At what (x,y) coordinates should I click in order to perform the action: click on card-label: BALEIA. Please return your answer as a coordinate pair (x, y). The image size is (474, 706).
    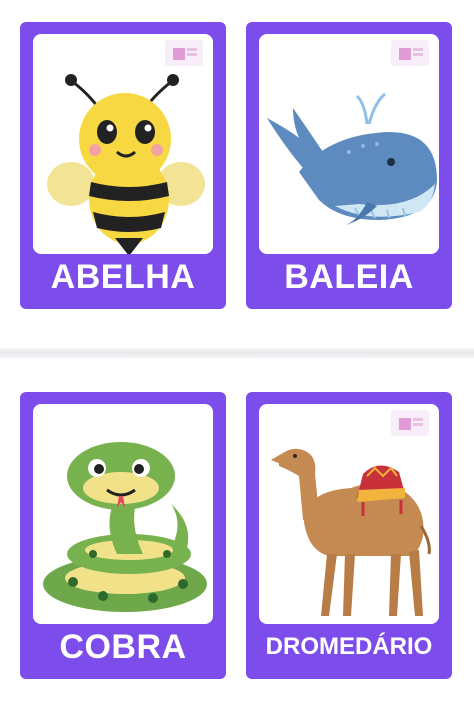
    Looking at the image, I should click on (349, 277).